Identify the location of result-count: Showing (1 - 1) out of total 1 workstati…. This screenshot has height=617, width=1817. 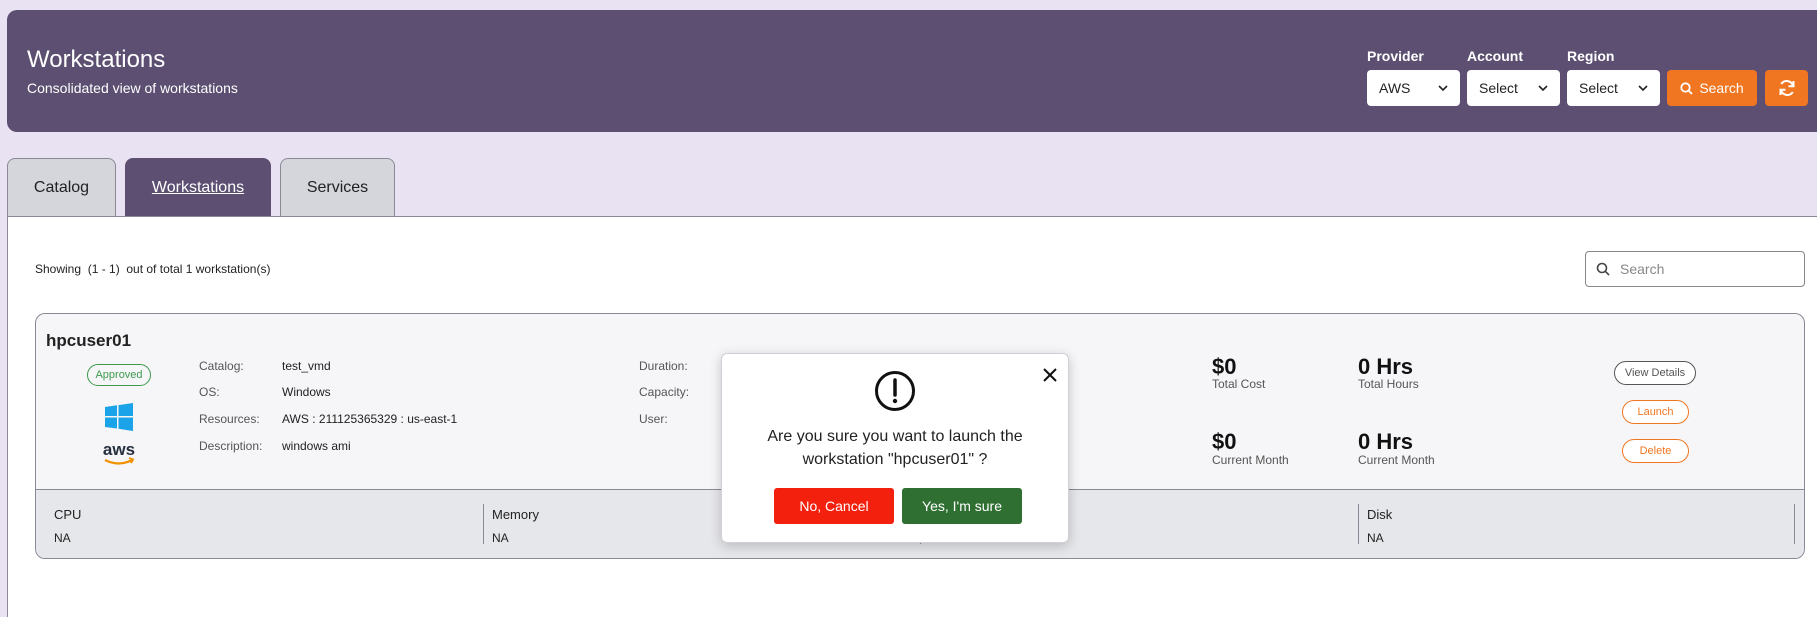
(153, 269).